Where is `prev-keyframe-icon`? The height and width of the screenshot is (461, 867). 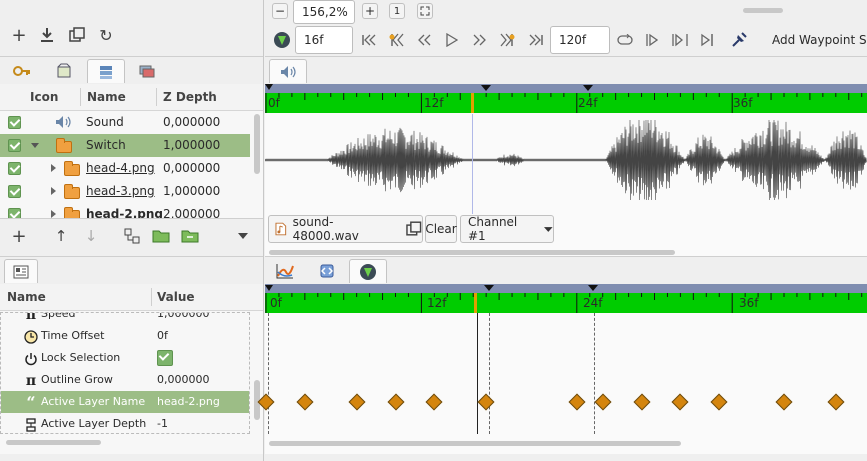 prev-keyframe-icon is located at coordinates (396, 40).